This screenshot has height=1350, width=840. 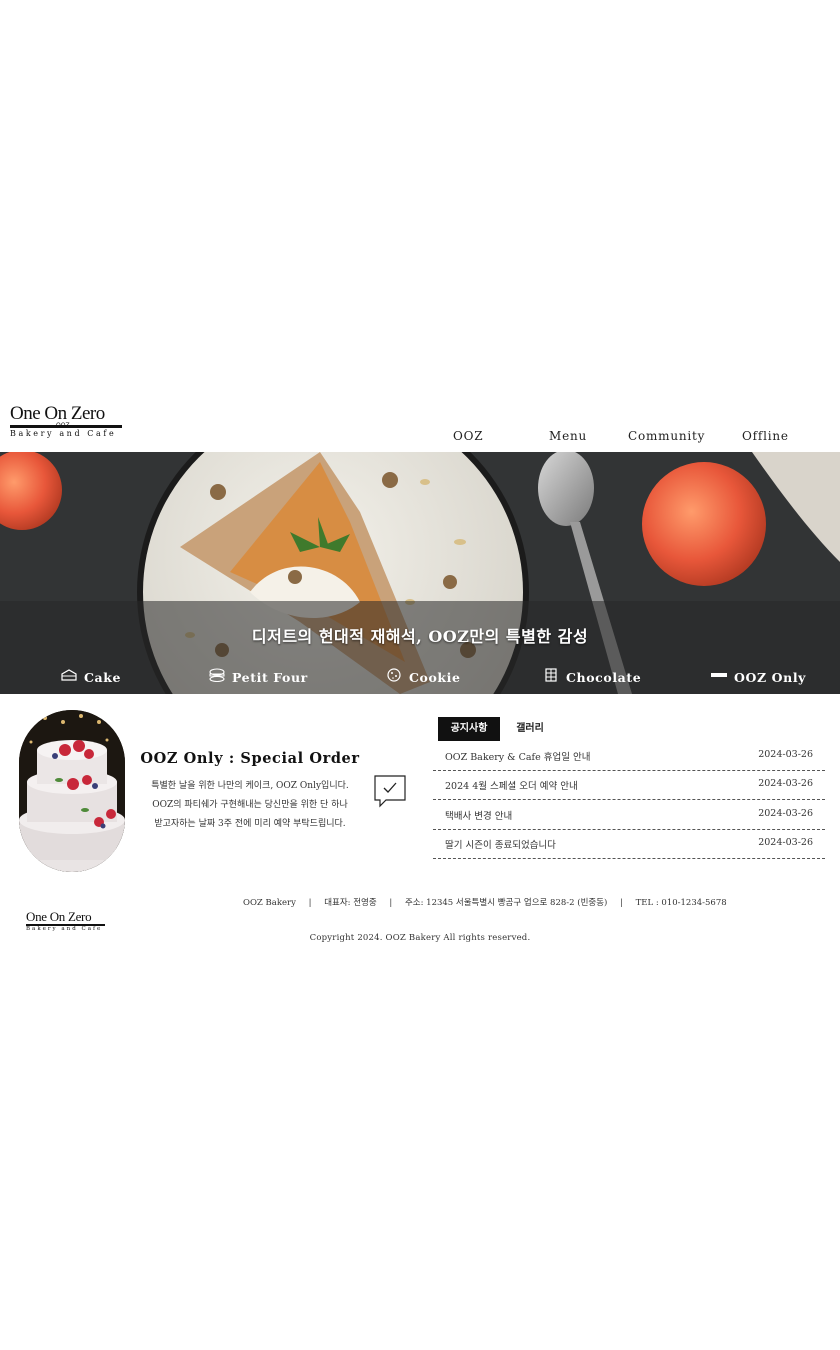 I want to click on footer-logo-subtitle: Bakery and Cafe, so click(x=64, y=929).